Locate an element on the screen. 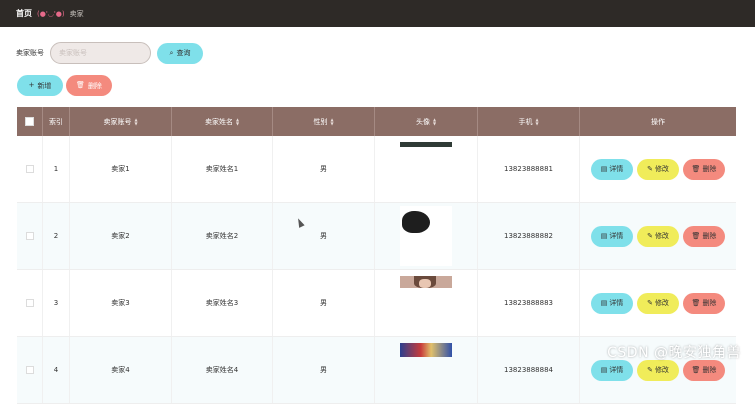  header-phone: 手机 ▲ ▼ is located at coordinates (529, 121).